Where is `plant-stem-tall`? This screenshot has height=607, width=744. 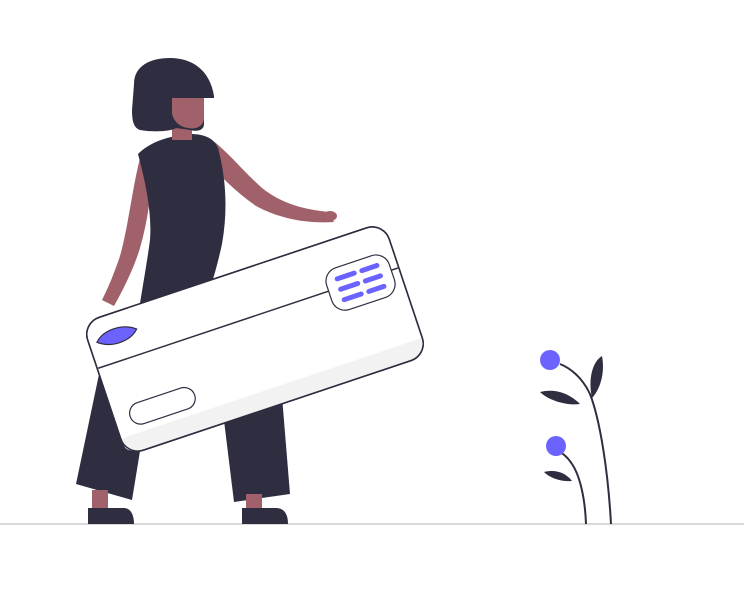 plant-stem-tall is located at coordinates (585, 444).